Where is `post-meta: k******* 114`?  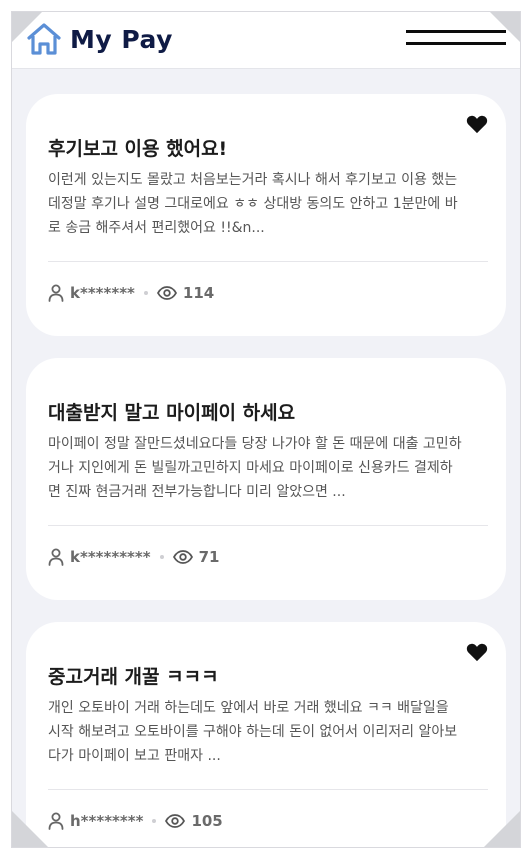 post-meta: k******* 114 is located at coordinates (131, 293).